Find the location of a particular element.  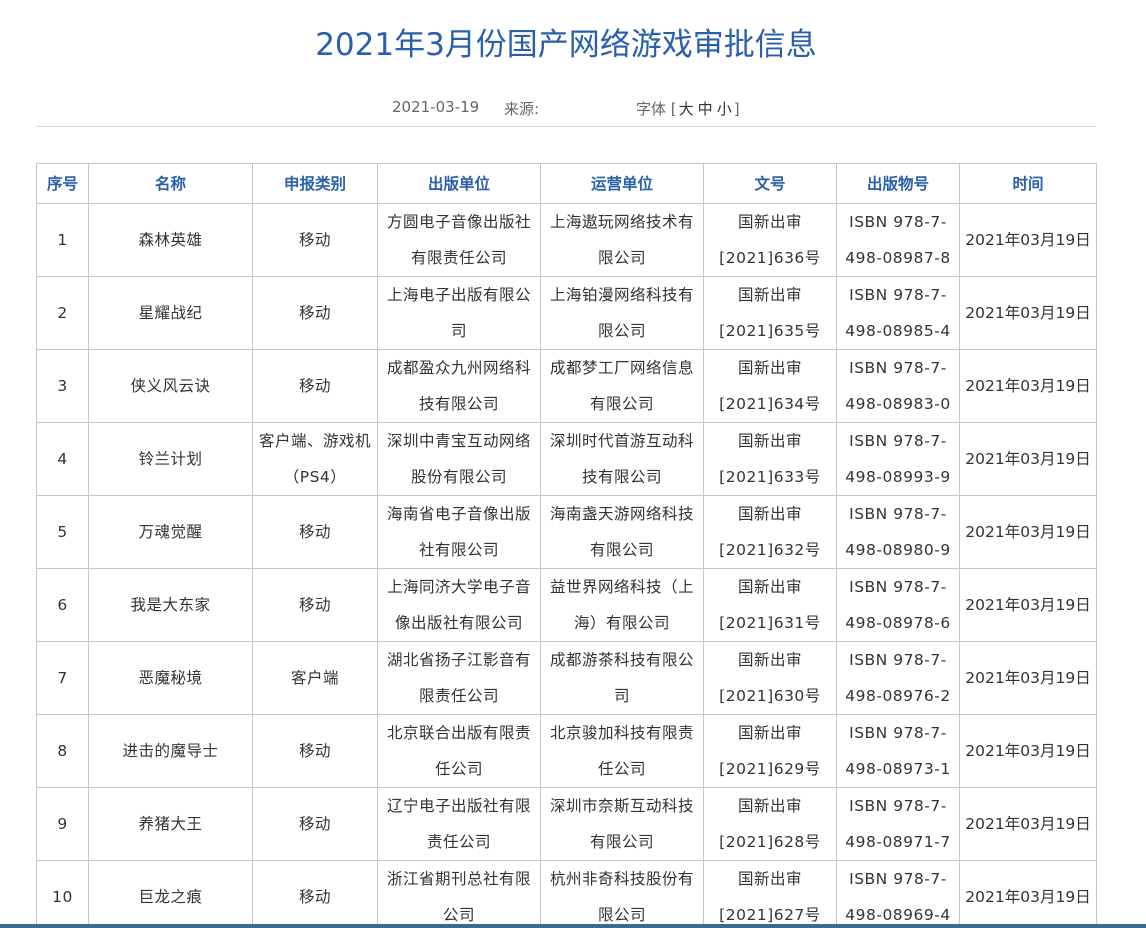

cell-index: 4 is located at coordinates (62, 459).